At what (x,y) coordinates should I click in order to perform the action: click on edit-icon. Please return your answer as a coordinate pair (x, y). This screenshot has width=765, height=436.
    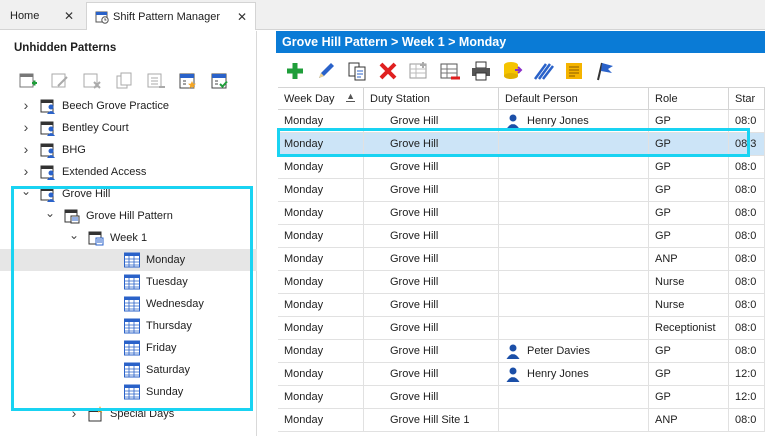
    Looking at the image, I should click on (326, 71).